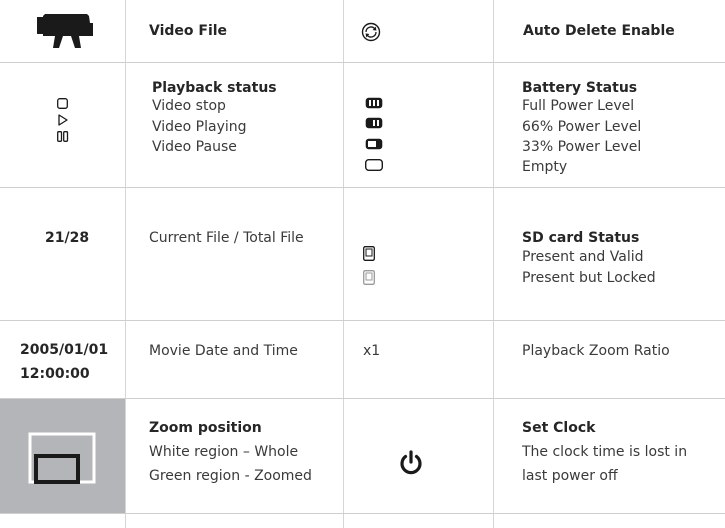 The width and height of the screenshot is (725, 528). I want to click on battery-33-icon, so click(374, 144).